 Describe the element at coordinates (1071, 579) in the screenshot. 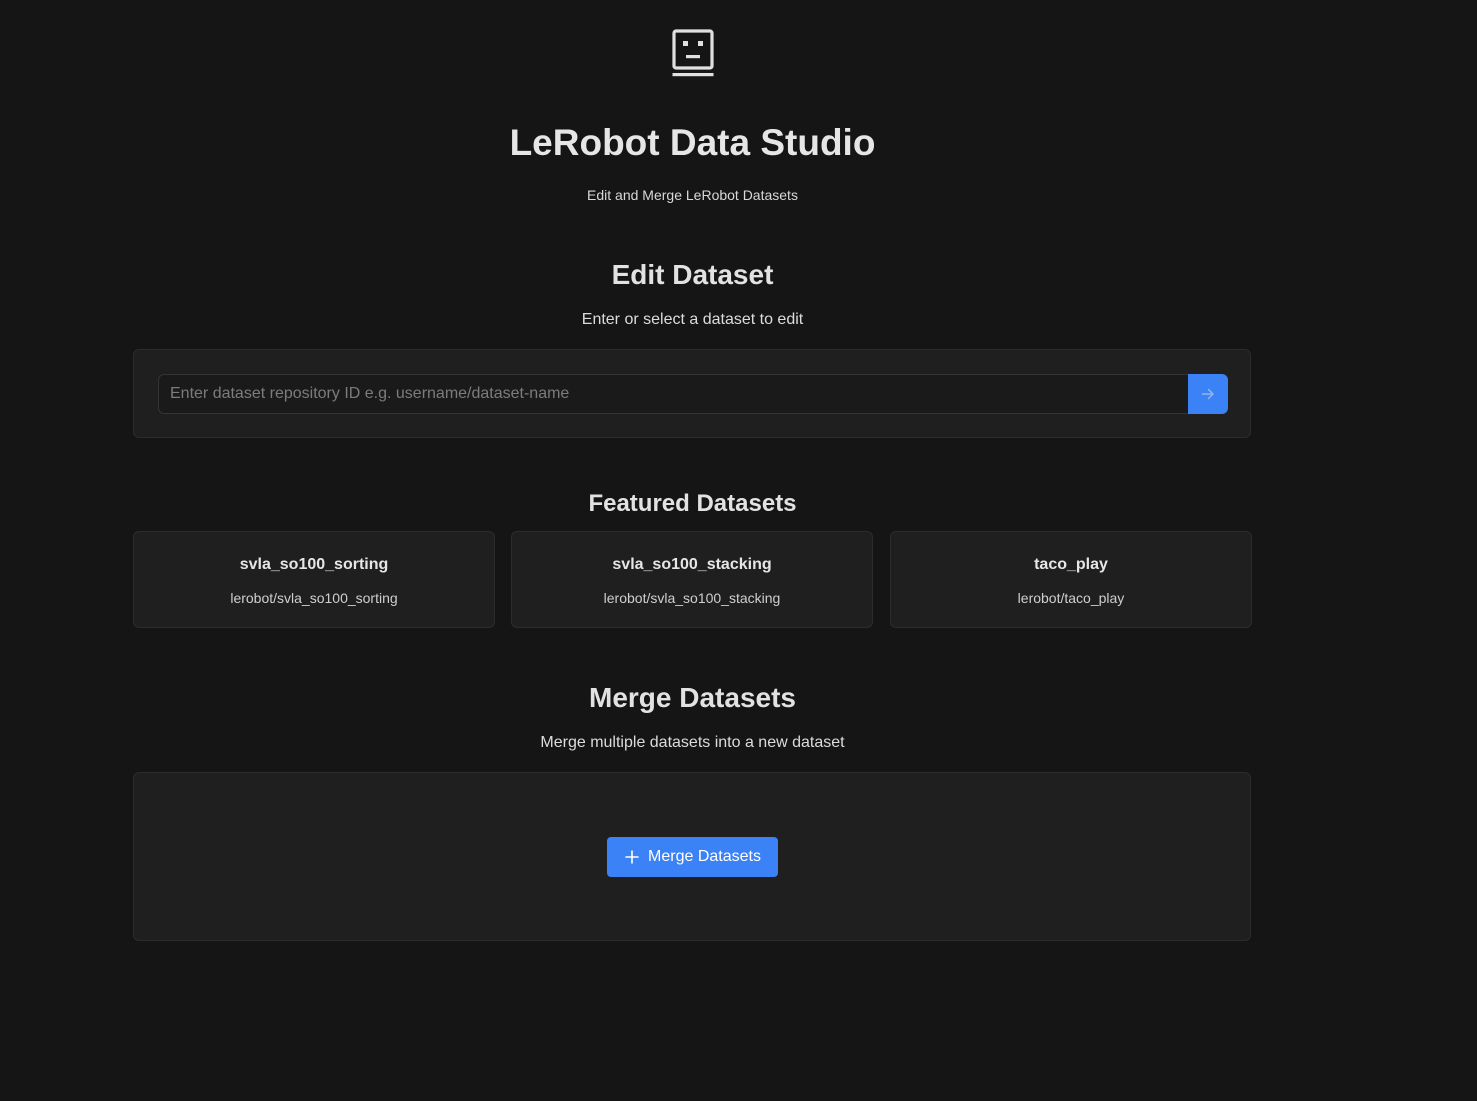

I see `featured-dataset-card: taco_play lerobot/taco_play` at that location.